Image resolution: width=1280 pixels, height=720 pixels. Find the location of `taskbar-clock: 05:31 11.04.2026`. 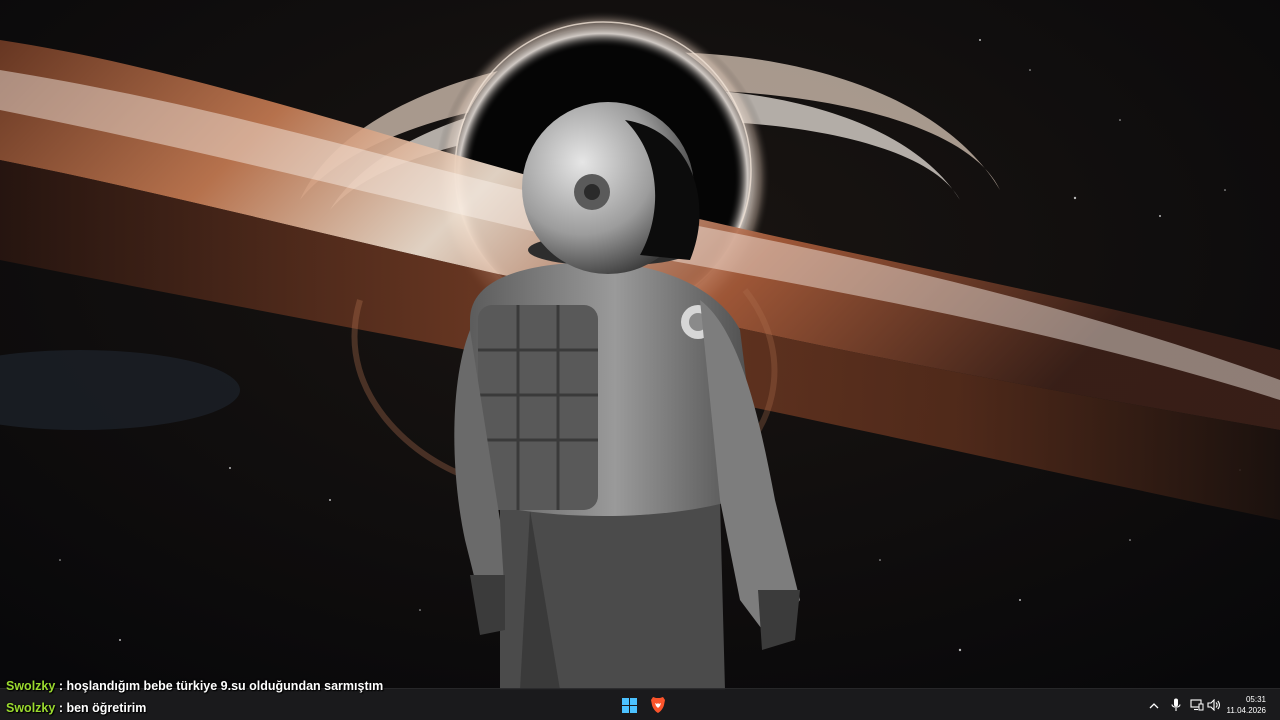

taskbar-clock: 05:31 11.04.2026 is located at coordinates (1251, 705).